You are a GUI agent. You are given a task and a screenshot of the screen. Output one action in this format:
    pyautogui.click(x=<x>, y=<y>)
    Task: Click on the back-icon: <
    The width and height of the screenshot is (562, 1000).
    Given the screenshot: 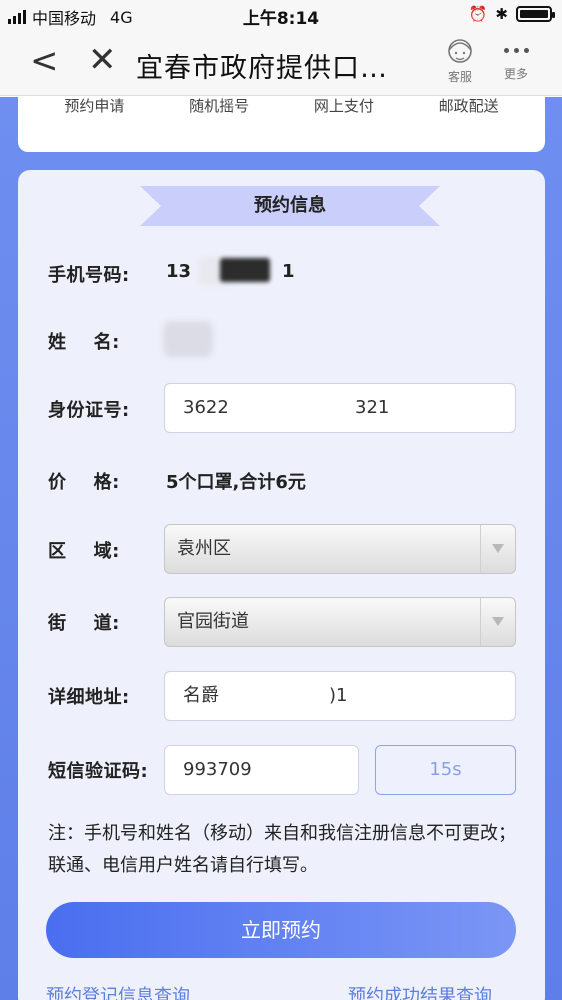 What is the action you would take?
    pyautogui.click(x=44, y=61)
    